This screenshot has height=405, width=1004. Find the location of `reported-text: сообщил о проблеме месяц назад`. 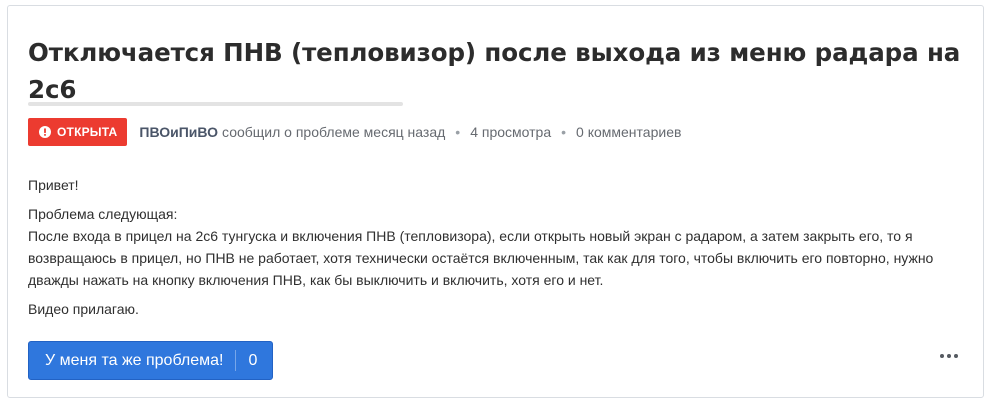

reported-text: сообщил о проблеме месяц назад is located at coordinates (334, 132).